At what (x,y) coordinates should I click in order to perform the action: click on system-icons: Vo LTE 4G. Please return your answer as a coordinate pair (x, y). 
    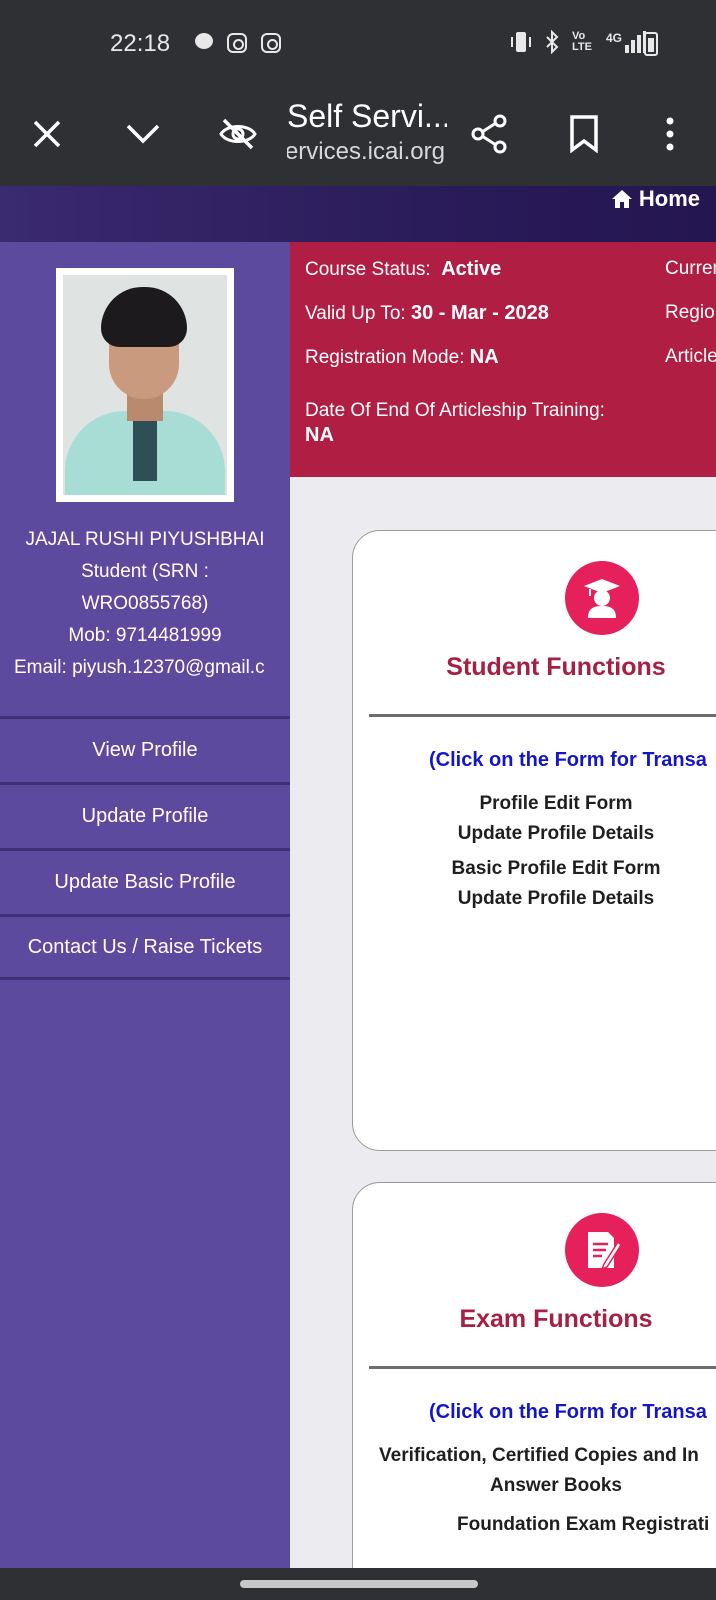
    Looking at the image, I should click on (578, 42).